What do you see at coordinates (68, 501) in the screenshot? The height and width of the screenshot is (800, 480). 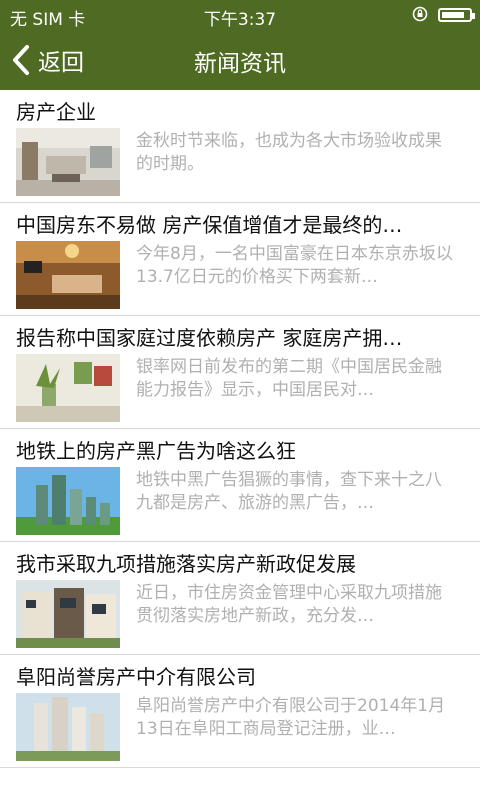 I see `skyscrapers-image` at bounding box center [68, 501].